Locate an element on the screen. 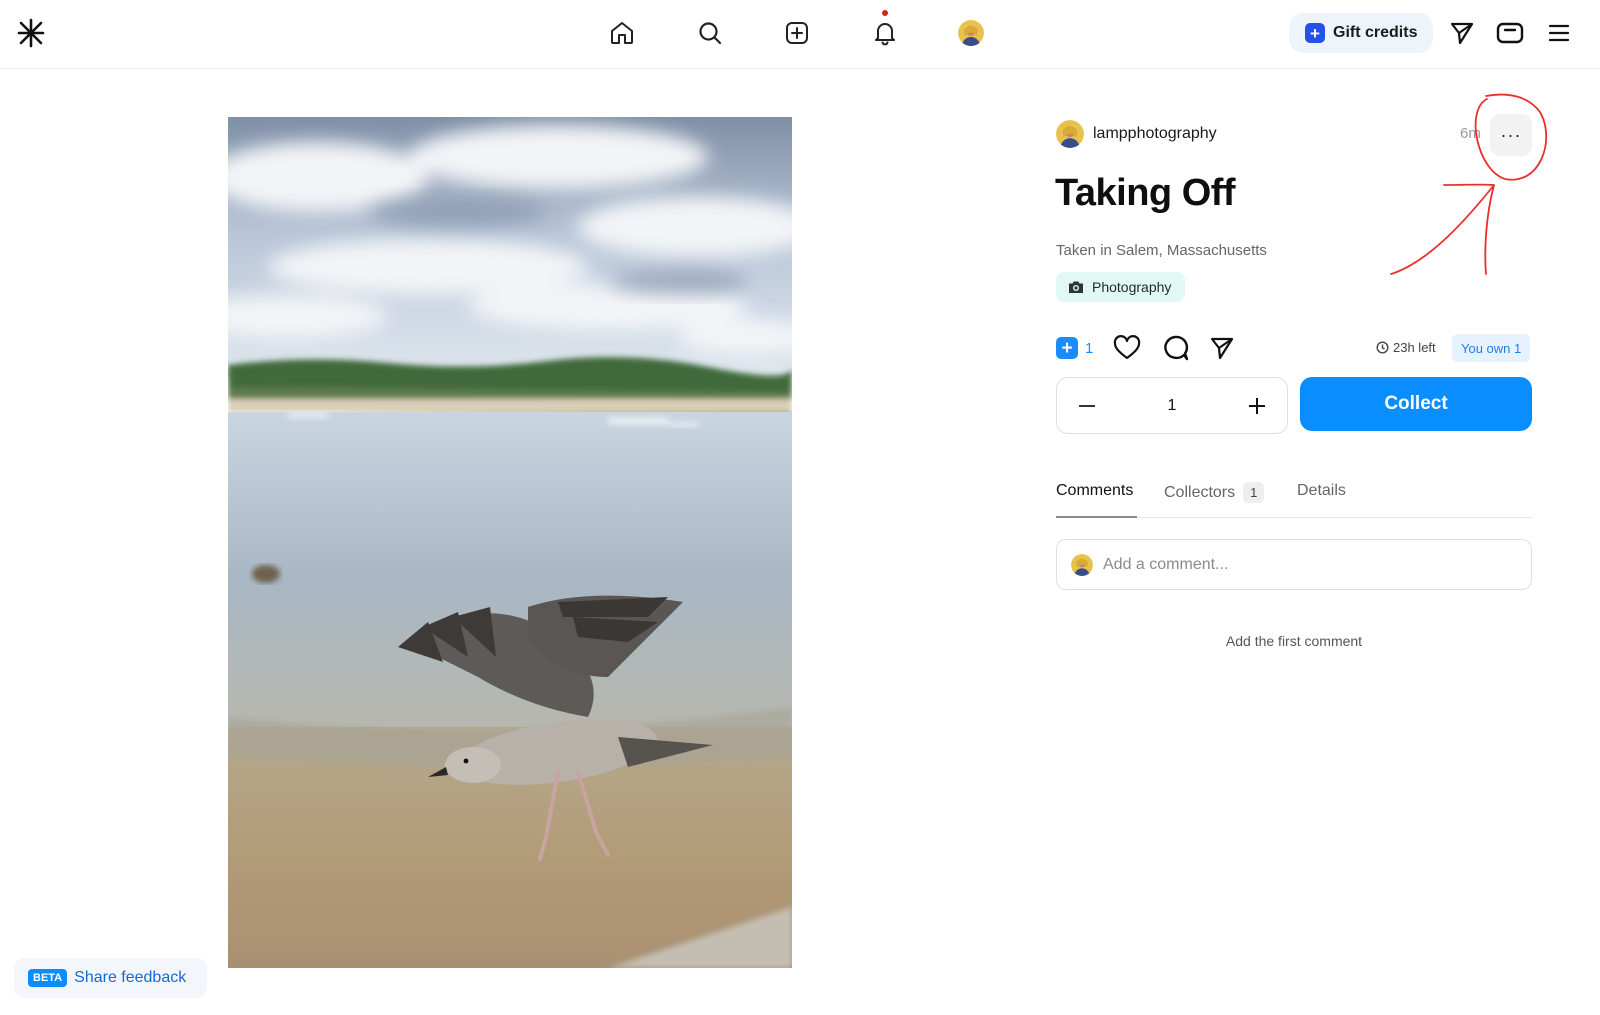 The width and height of the screenshot is (1600, 1015). comment-input is located at coordinates (1303, 564).